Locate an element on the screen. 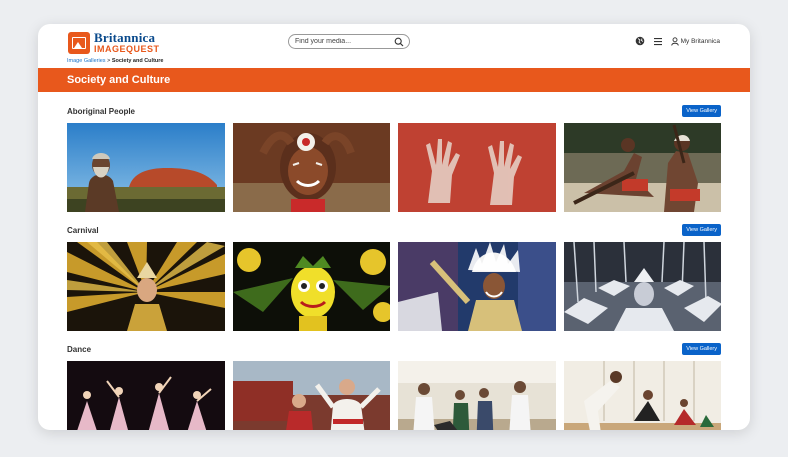 The height and width of the screenshot is (457, 788). breadcrumb-current: Society and Culture is located at coordinates (137, 61).